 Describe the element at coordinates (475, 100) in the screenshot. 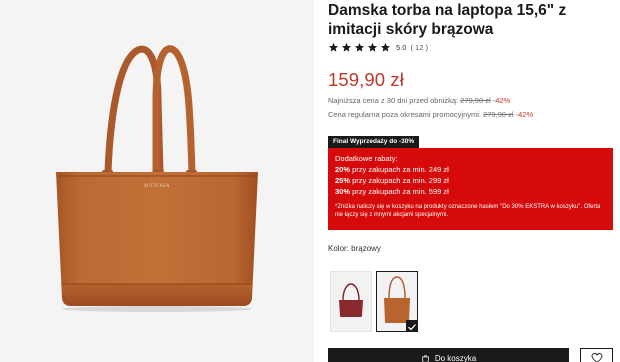

I see `lowest-price-old: 279,90 zł` at that location.